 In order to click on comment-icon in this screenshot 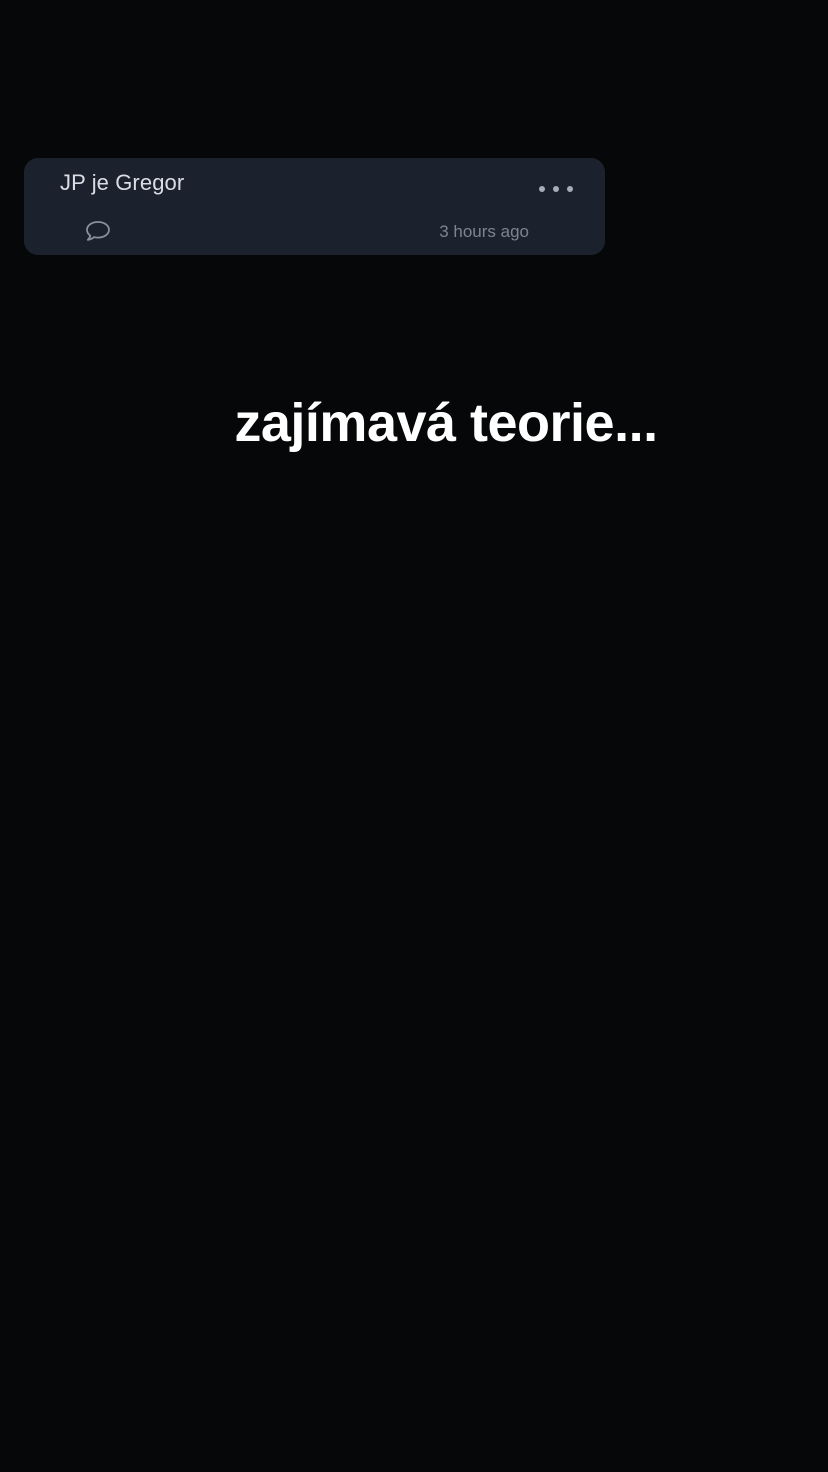, I will do `click(98, 231)`.